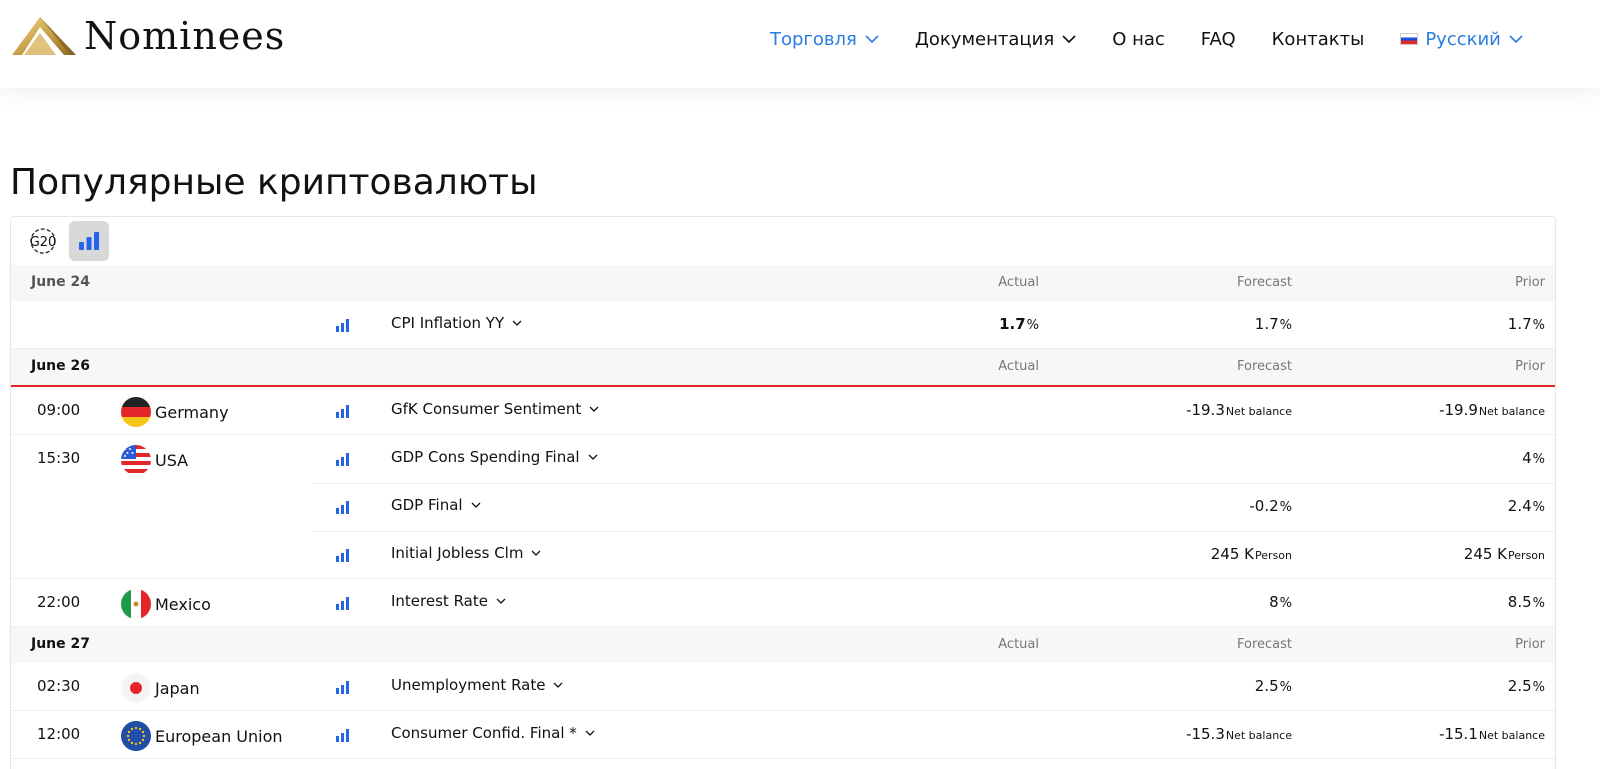  What do you see at coordinates (448, 601) in the screenshot?
I see `event-name: Interest Rate` at bounding box center [448, 601].